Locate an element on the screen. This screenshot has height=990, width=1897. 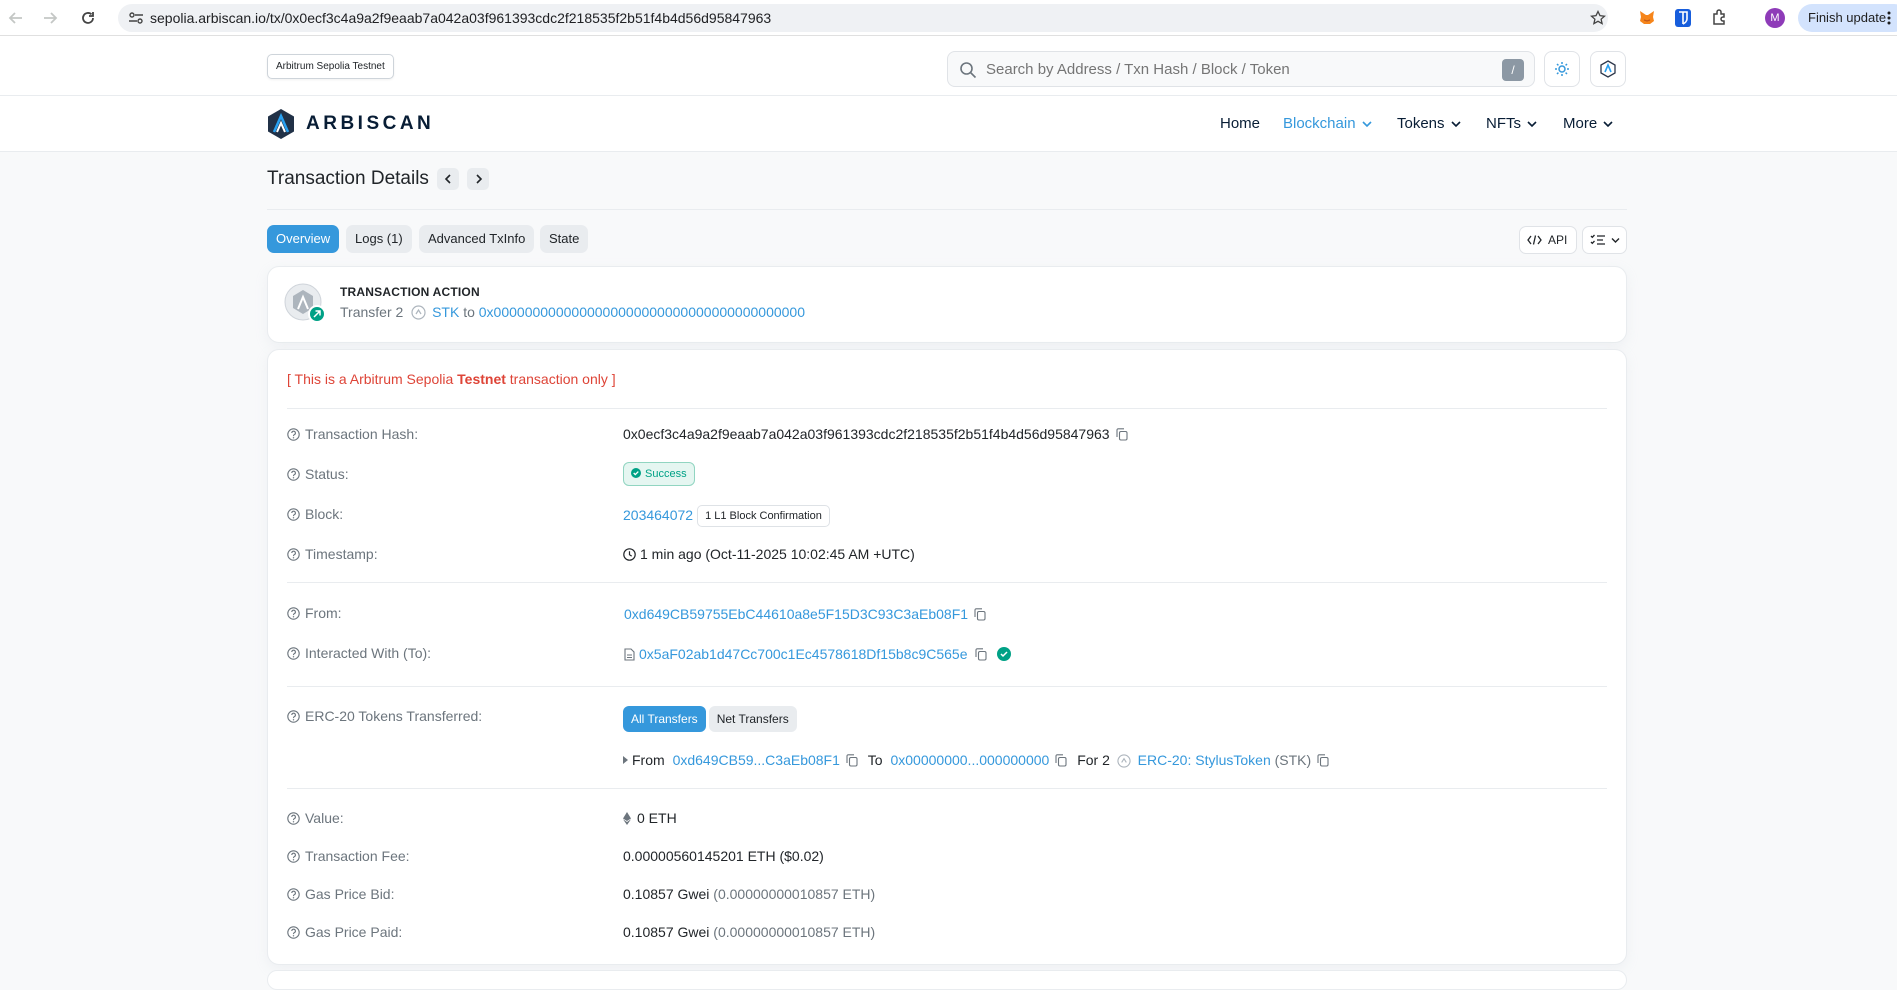
nav-tokens: Tokens is located at coordinates (1429, 123).